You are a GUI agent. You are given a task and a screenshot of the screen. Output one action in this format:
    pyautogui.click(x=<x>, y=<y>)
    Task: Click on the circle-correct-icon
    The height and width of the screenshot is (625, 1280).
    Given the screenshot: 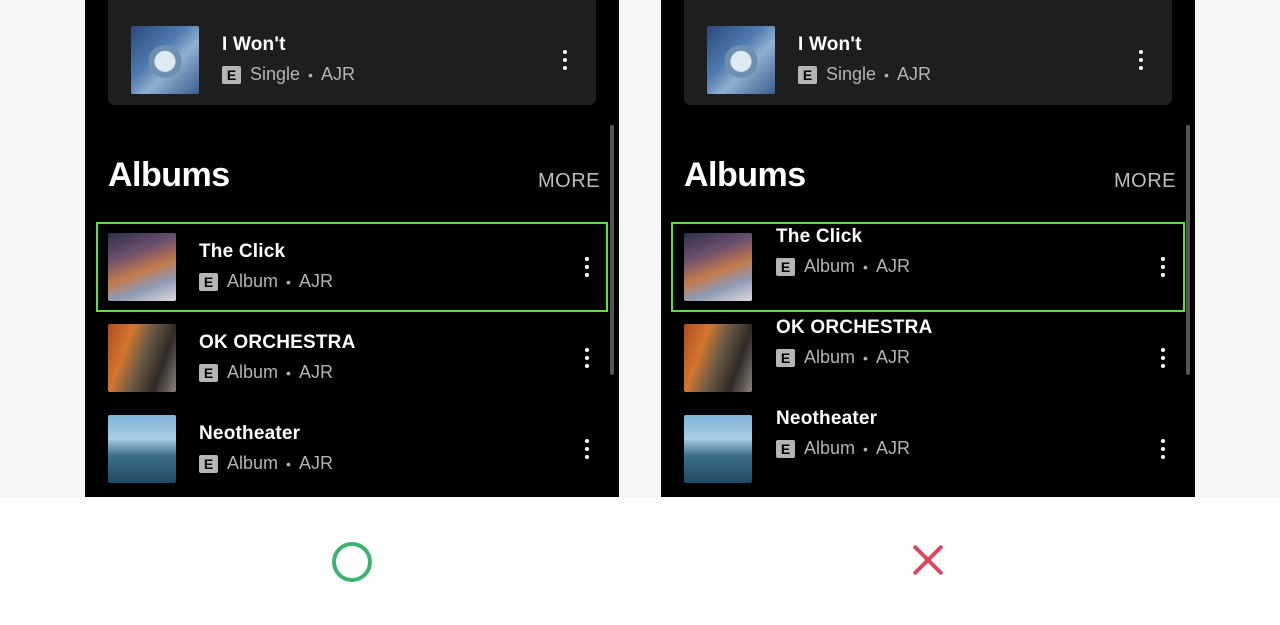 What is the action you would take?
    pyautogui.click(x=352, y=562)
    